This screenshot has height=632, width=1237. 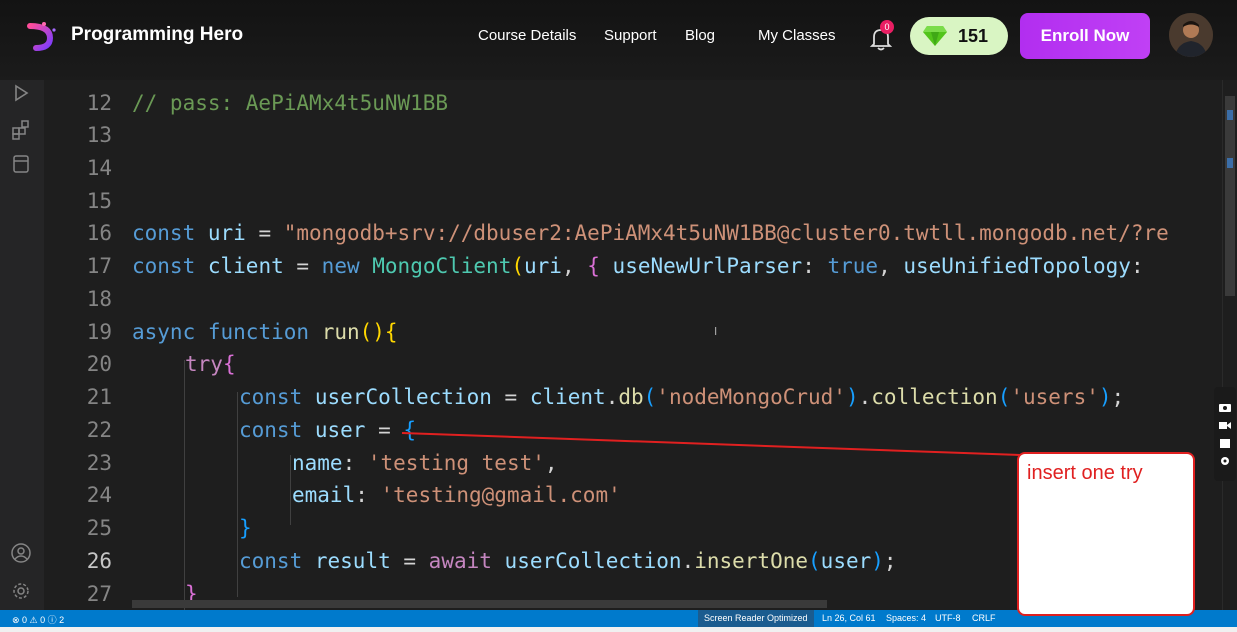 What do you see at coordinates (245, 528) in the screenshot?
I see `bracket-token: }` at bounding box center [245, 528].